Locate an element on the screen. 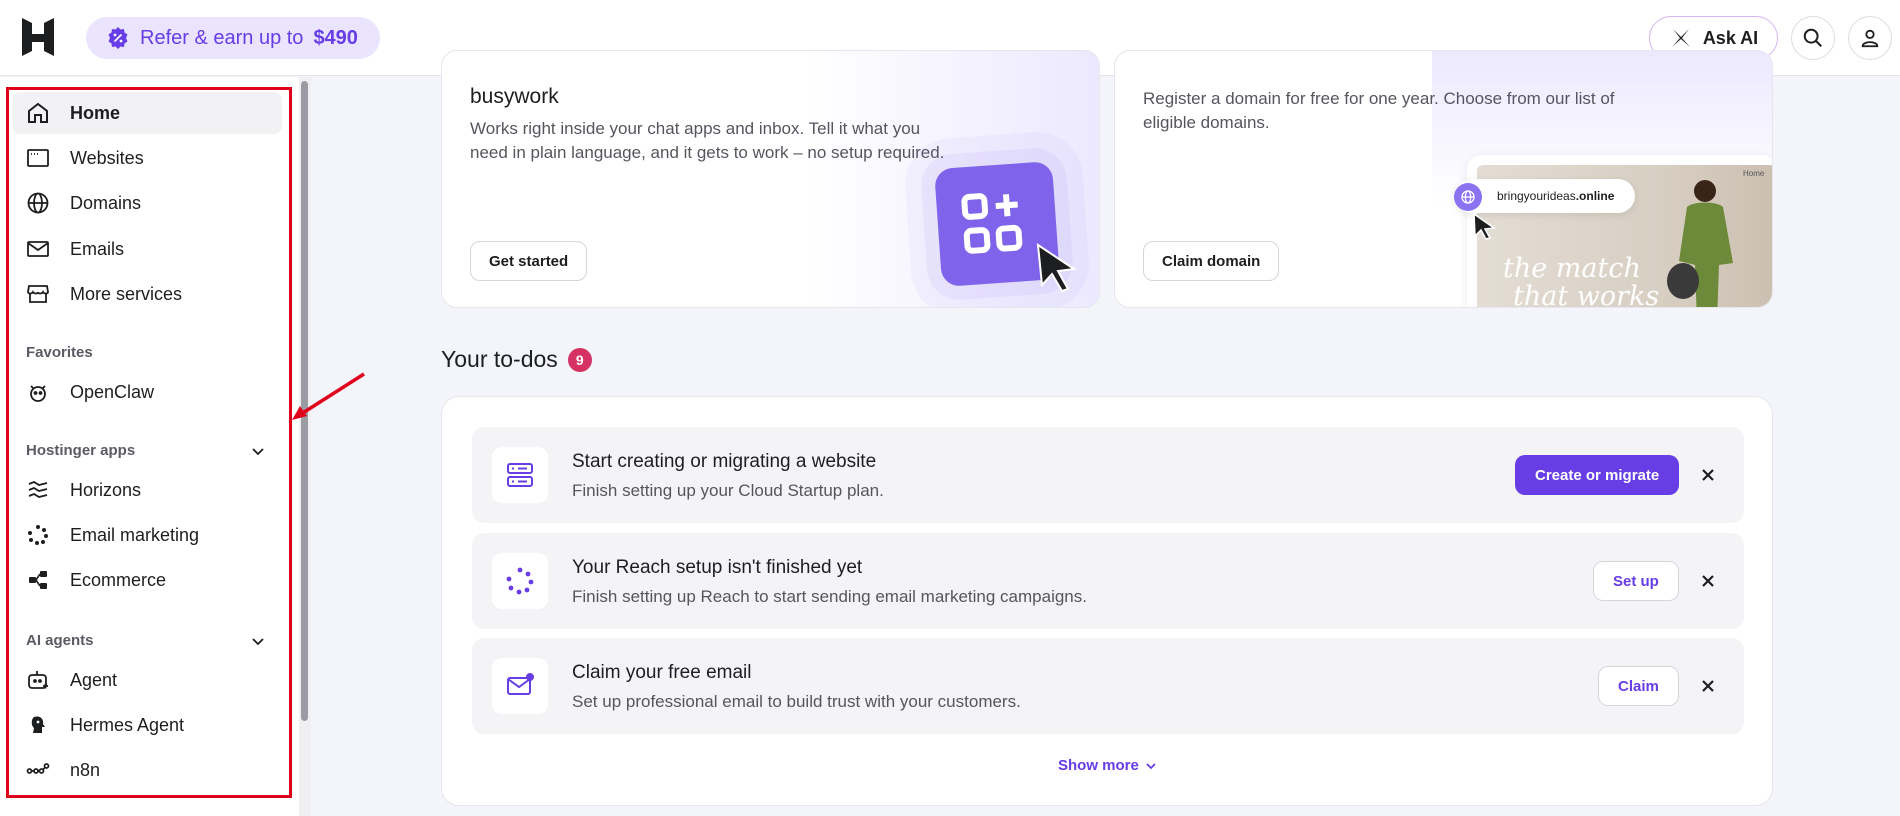 The width and height of the screenshot is (1900, 816). sidebar-item-email-marketing: Email marketing is located at coordinates (147, 535).